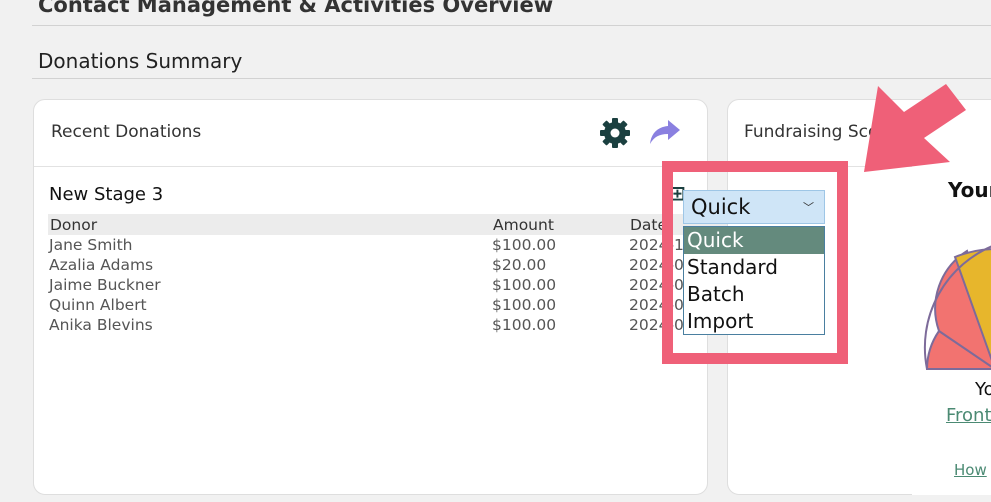 The image size is (991, 502). I want to click on table-row: Anika Blevins $100.00 2024-0, so click(394, 325).